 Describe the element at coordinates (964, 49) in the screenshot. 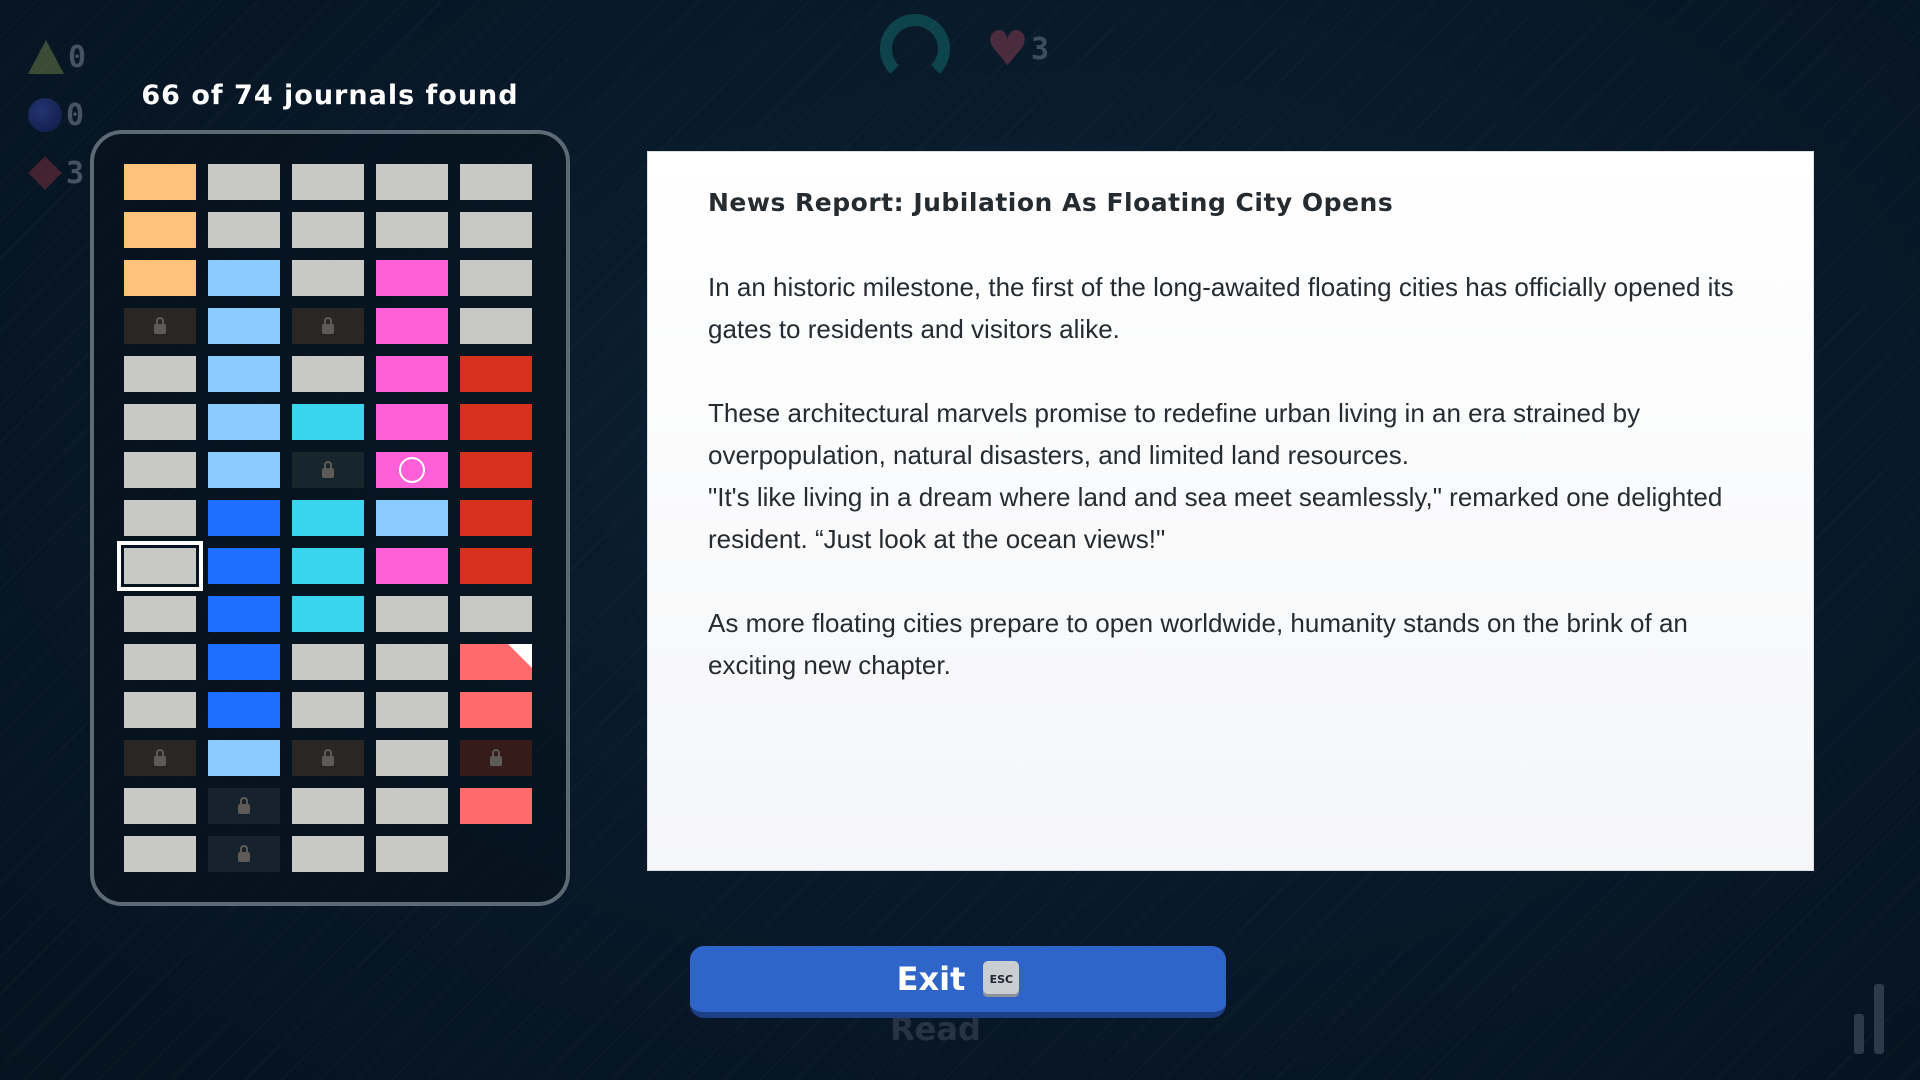

I see `hud-top: ♥ 3` at that location.